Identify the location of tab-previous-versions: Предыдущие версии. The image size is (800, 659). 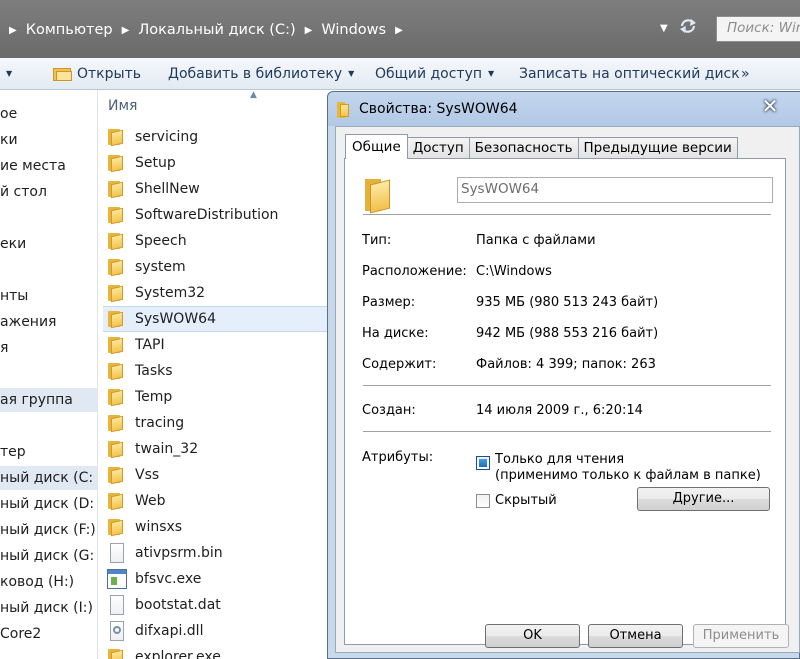
(657, 148).